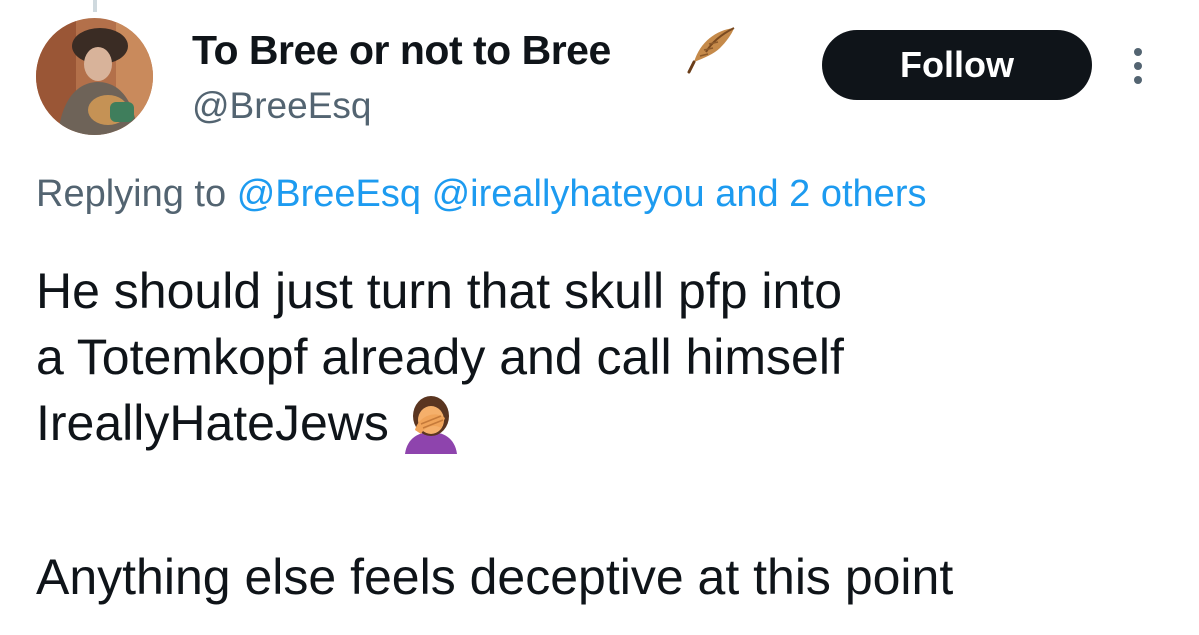  I want to click on more-vertical-icon, so click(1138, 66).